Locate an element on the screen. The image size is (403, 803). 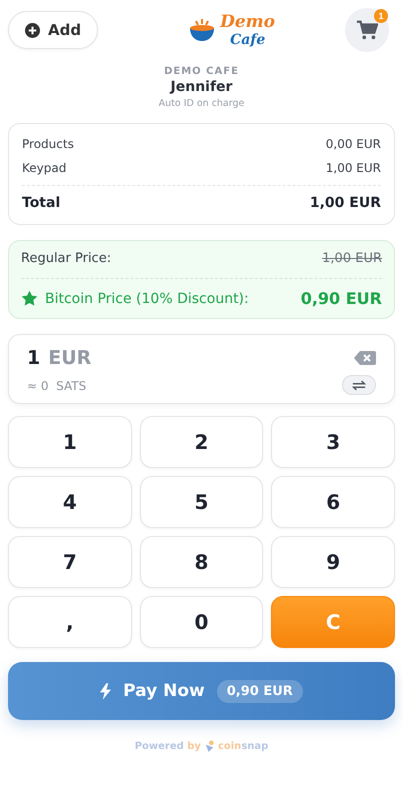
summary-value: 0,00 EUR is located at coordinates (353, 144).